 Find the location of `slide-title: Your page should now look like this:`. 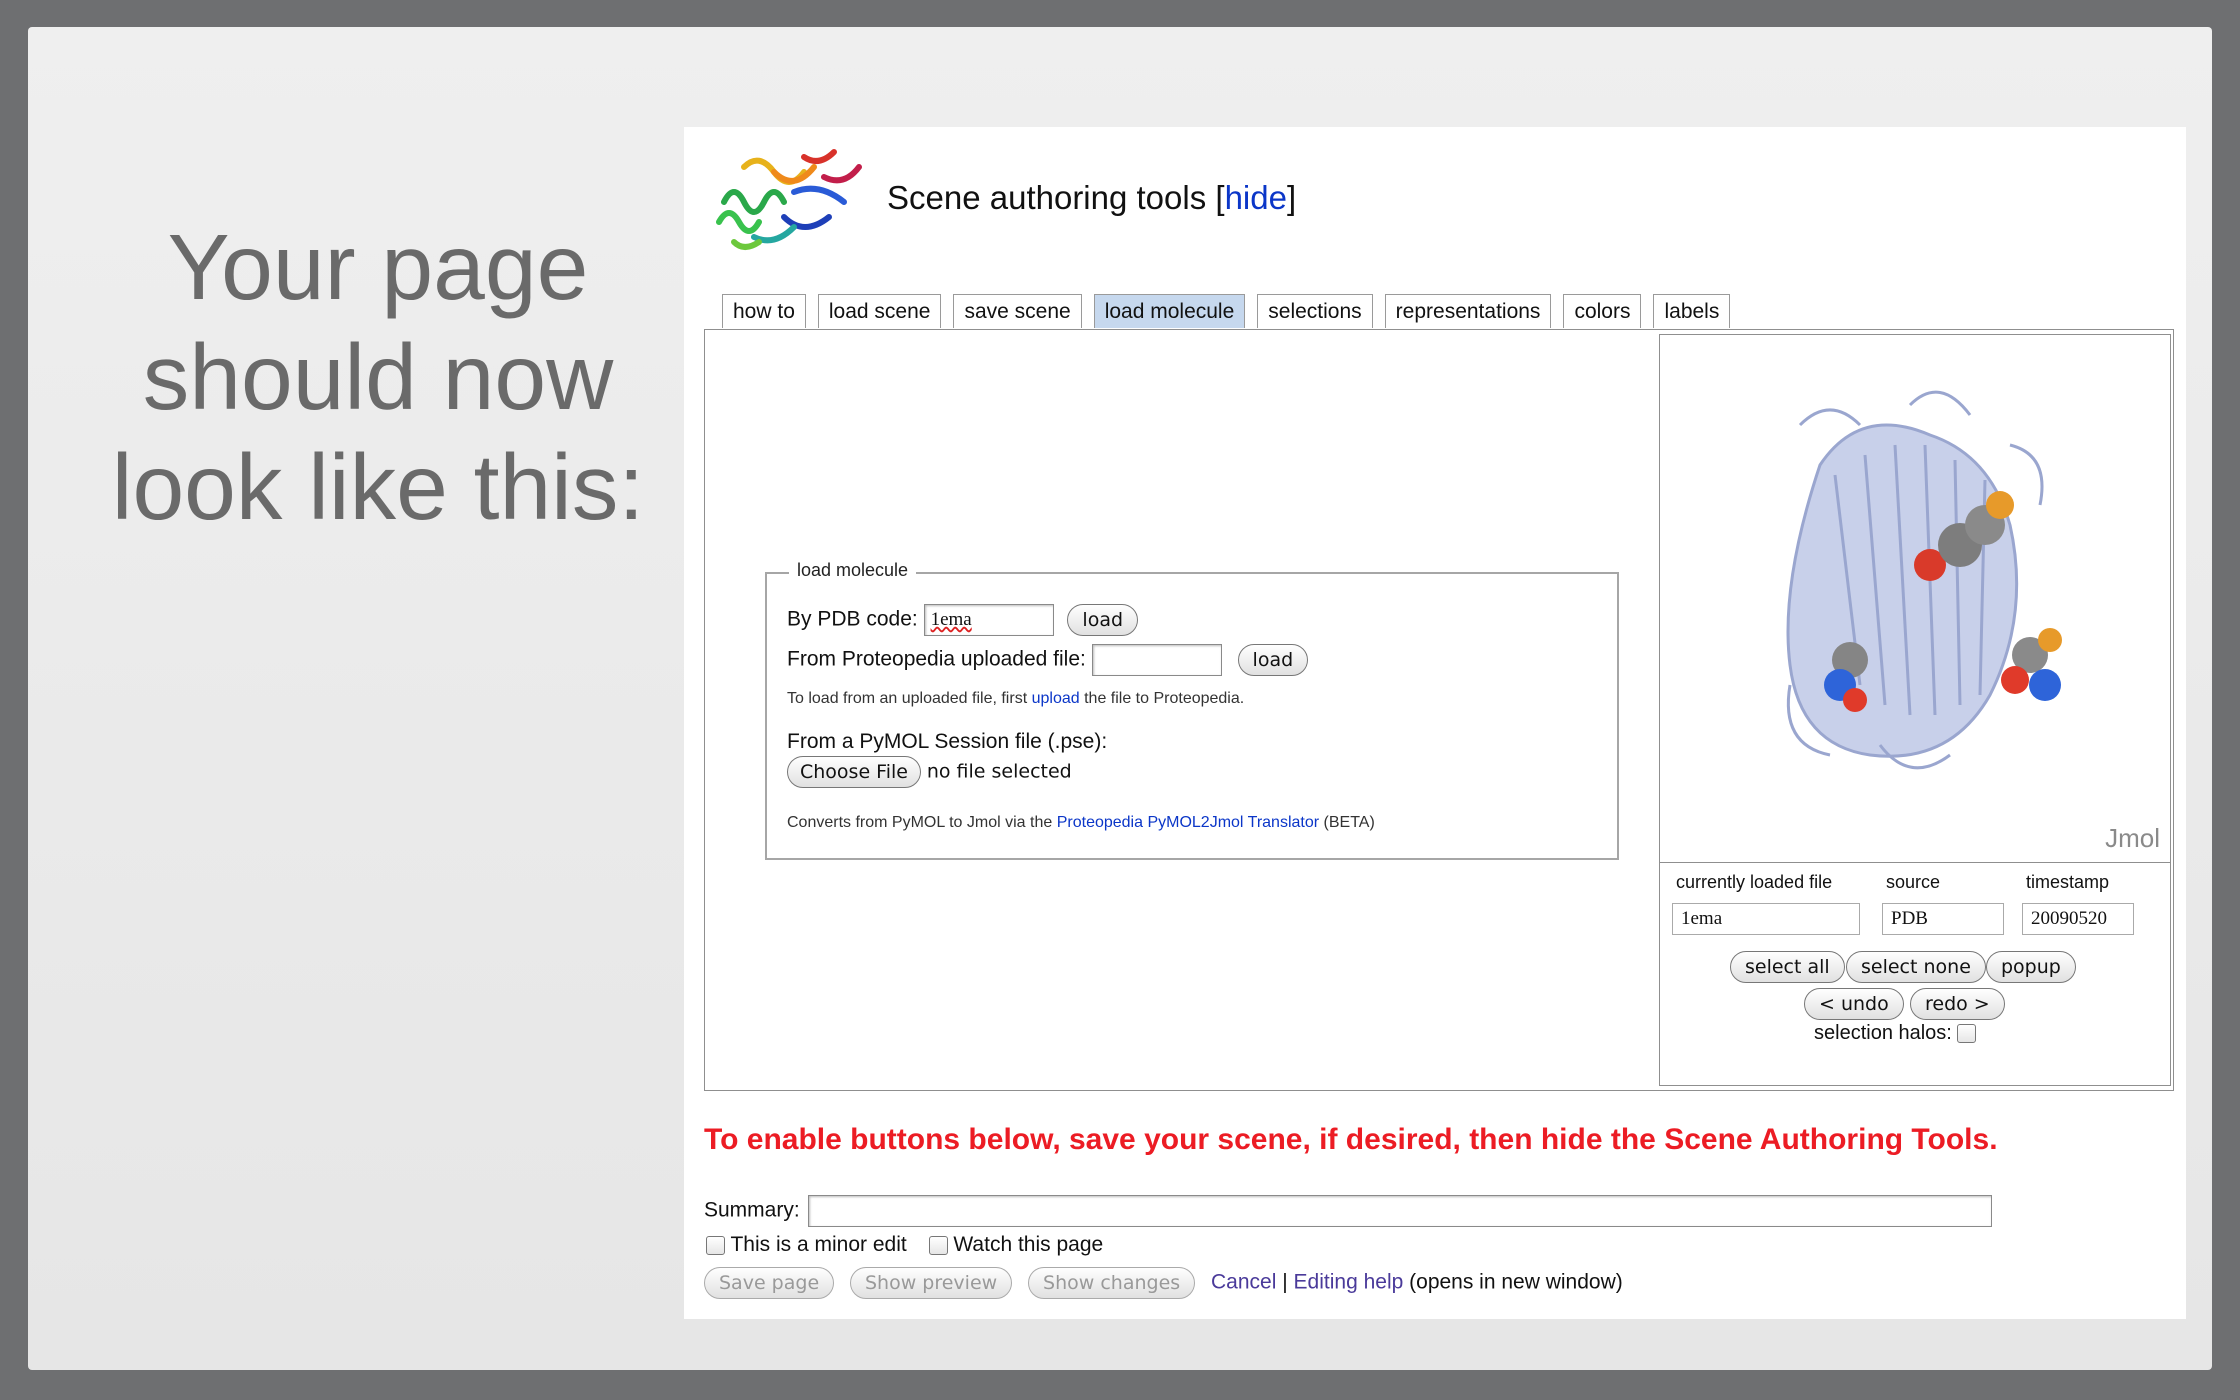

slide-title: Your page should now look like this: is located at coordinates (378, 377).